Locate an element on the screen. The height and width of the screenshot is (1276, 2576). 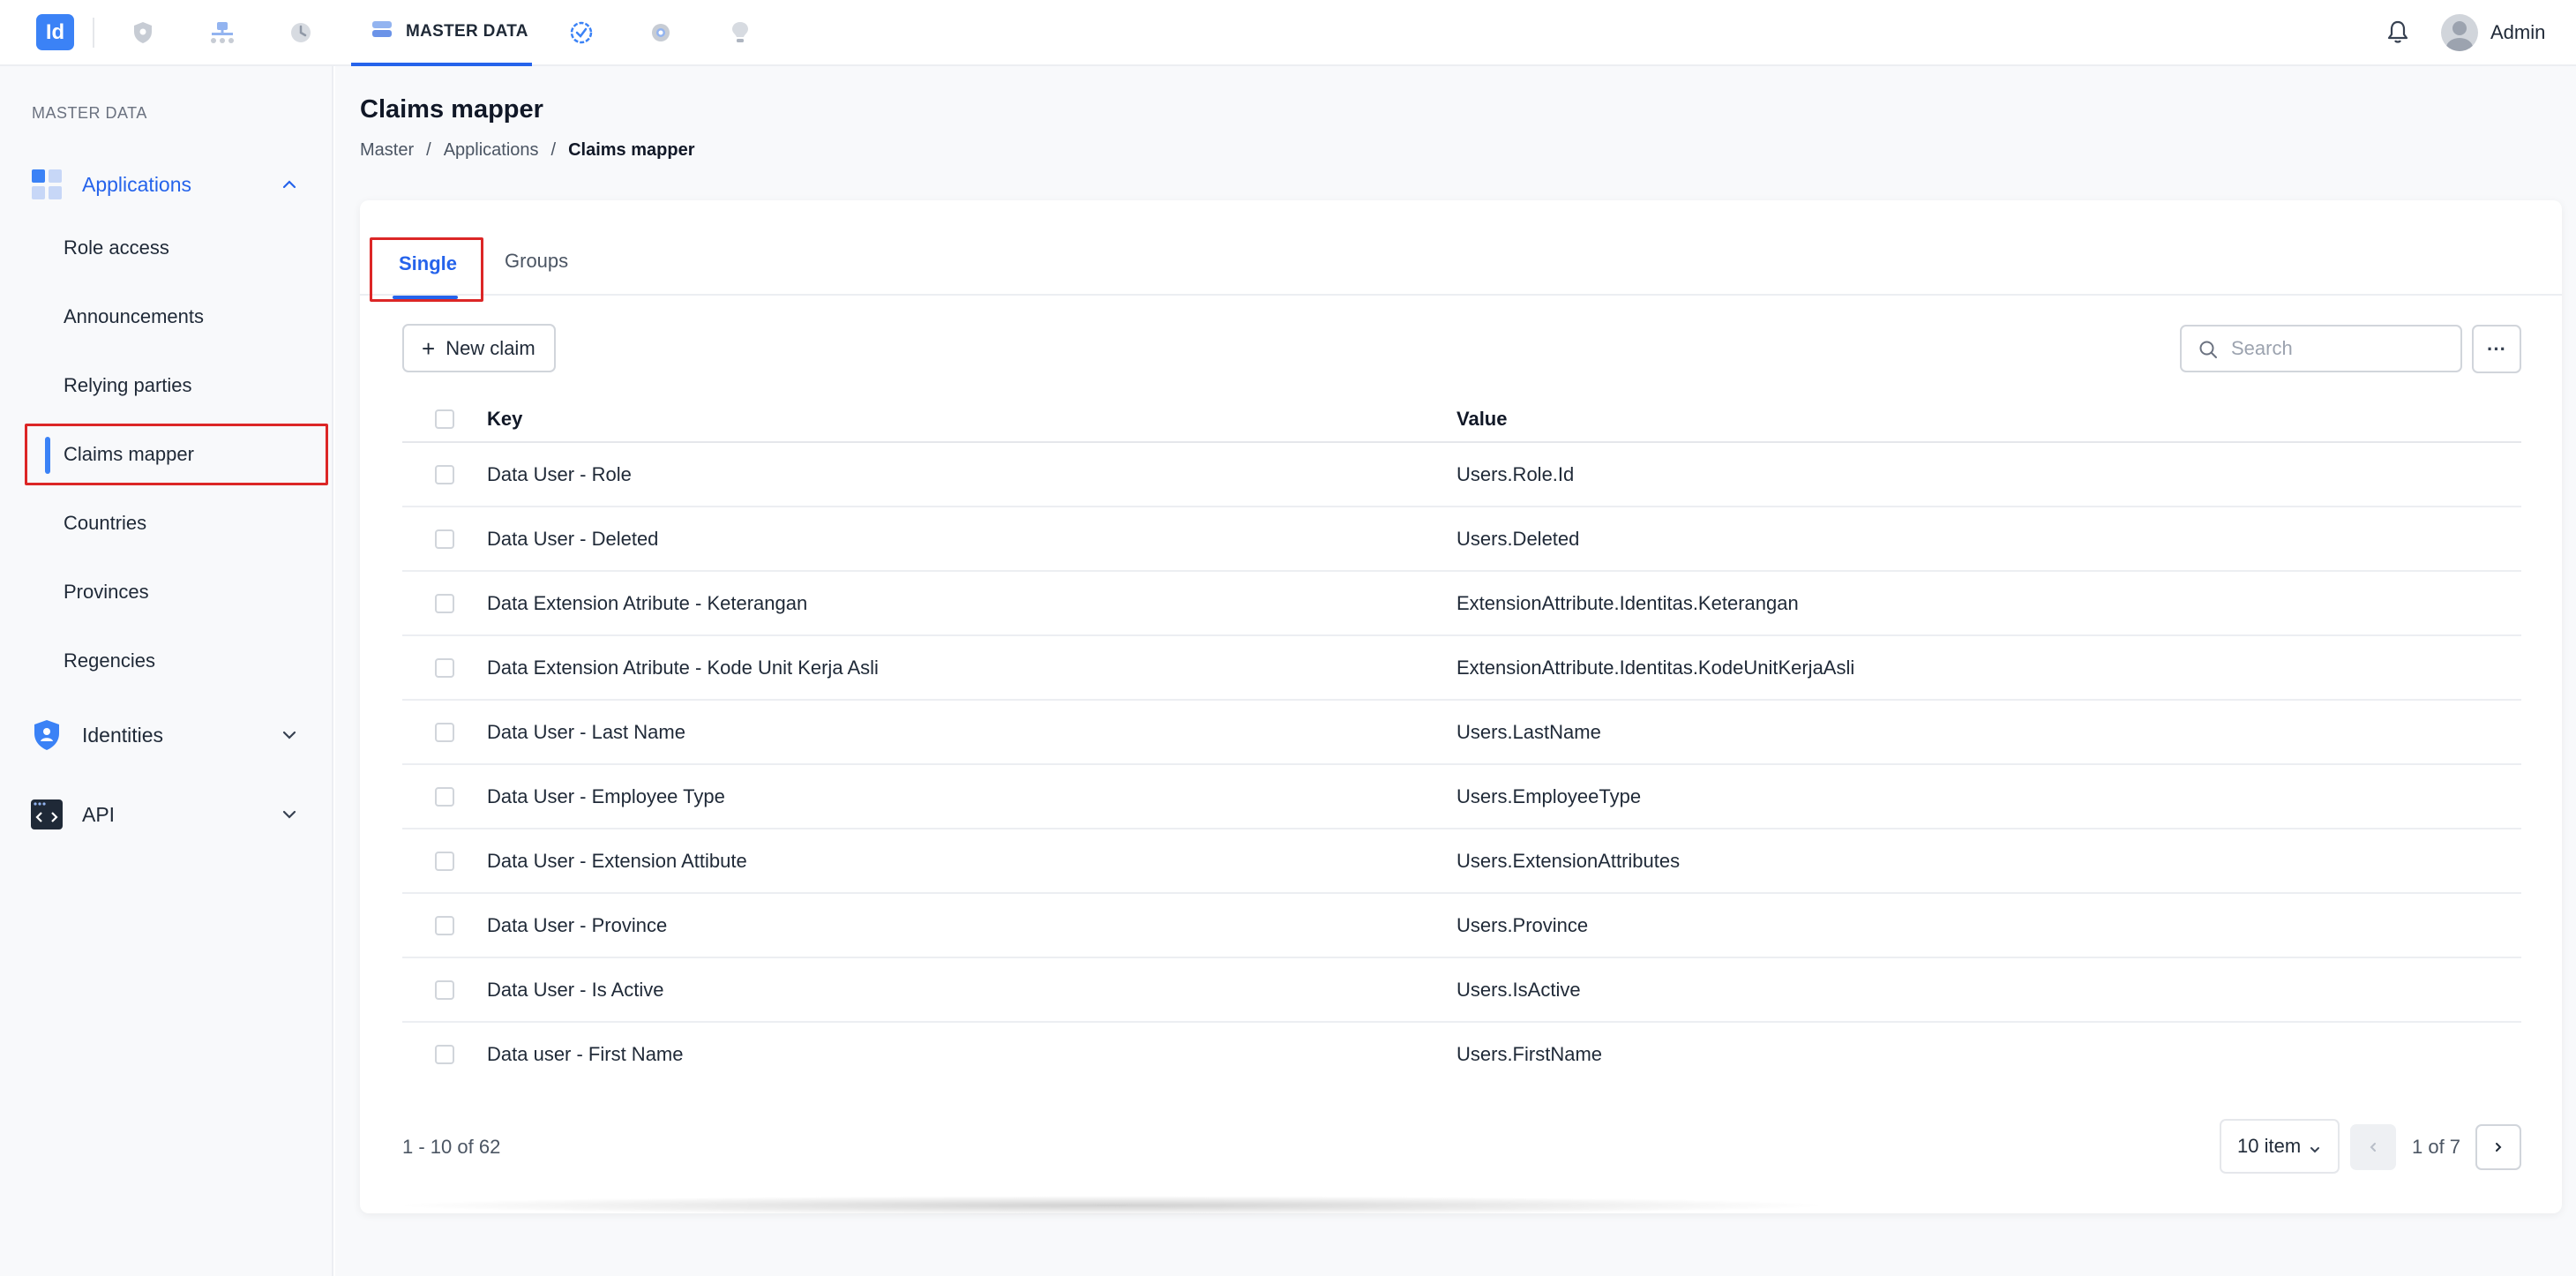
search-input is located at coordinates (2342, 348).